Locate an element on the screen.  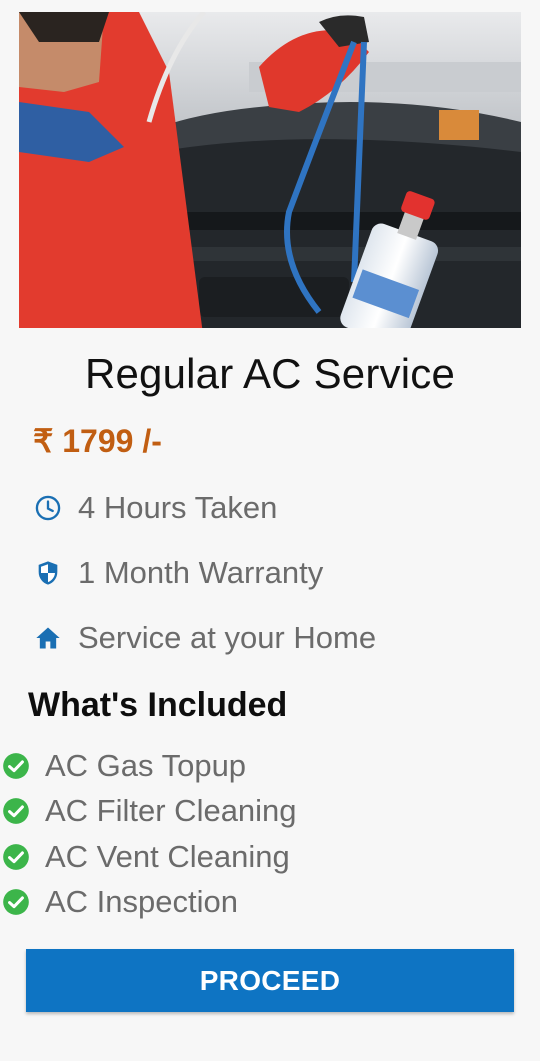
feature-warranty: 1 Month Warranty is located at coordinates (178, 573).